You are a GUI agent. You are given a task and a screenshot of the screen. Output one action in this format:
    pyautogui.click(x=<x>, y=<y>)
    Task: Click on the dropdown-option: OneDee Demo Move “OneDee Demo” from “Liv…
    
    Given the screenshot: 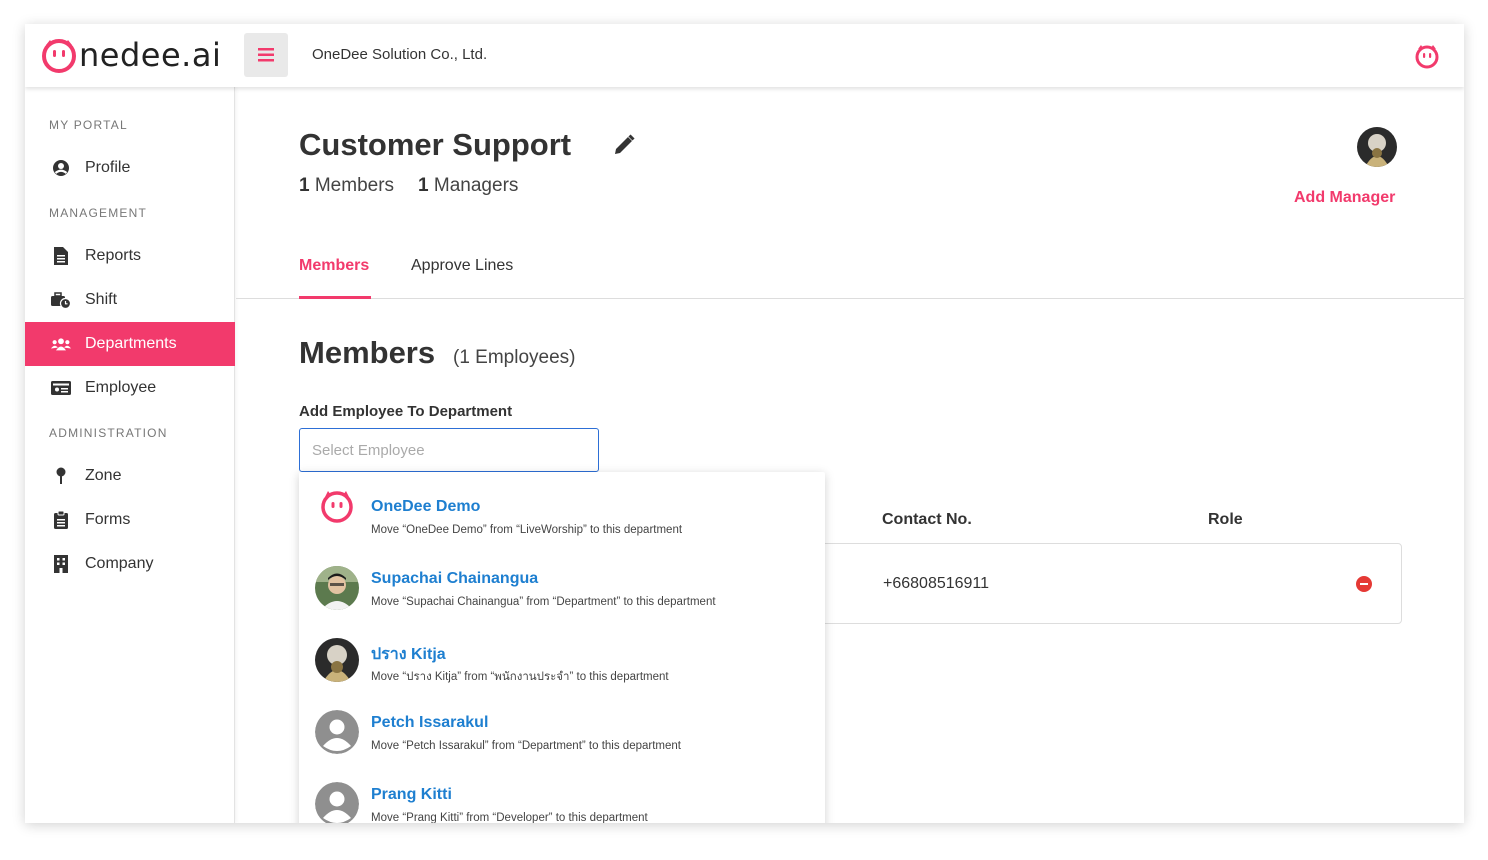 What is the action you would take?
    pyautogui.click(x=562, y=508)
    